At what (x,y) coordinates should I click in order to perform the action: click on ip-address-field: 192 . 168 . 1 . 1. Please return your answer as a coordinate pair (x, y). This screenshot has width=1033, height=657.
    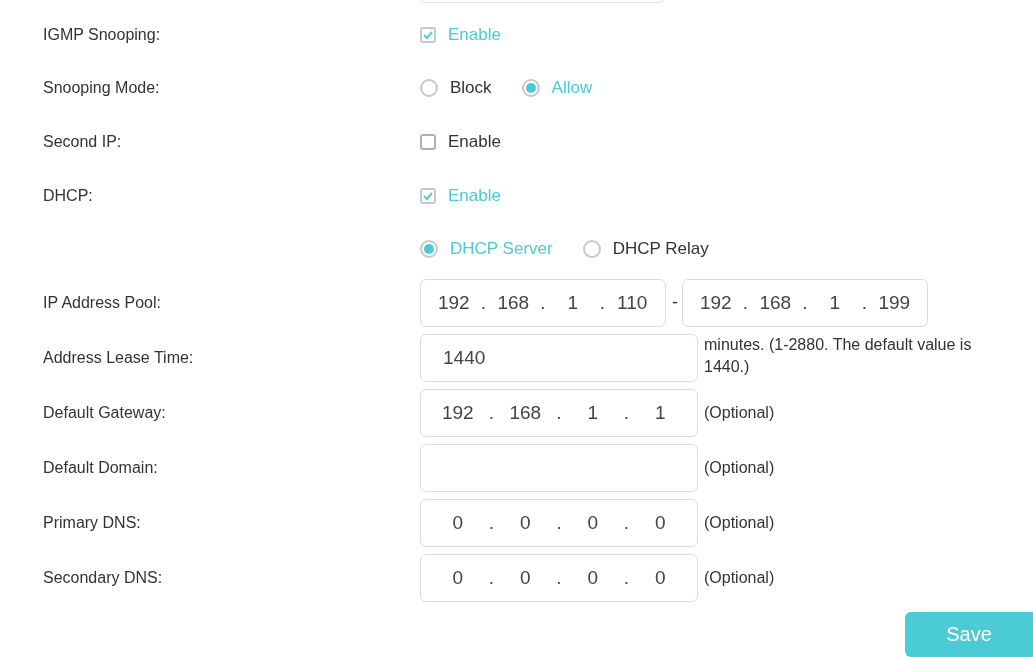
    Looking at the image, I should click on (559, 413).